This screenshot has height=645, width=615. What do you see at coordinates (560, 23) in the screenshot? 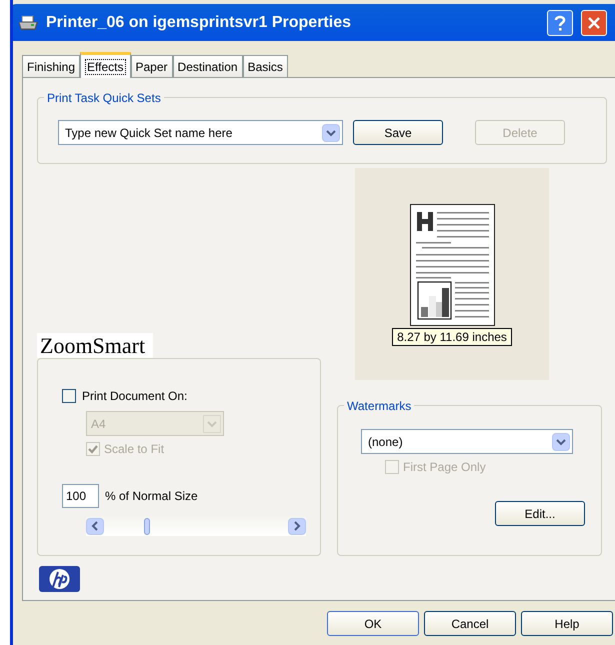
I see `help-icon` at bounding box center [560, 23].